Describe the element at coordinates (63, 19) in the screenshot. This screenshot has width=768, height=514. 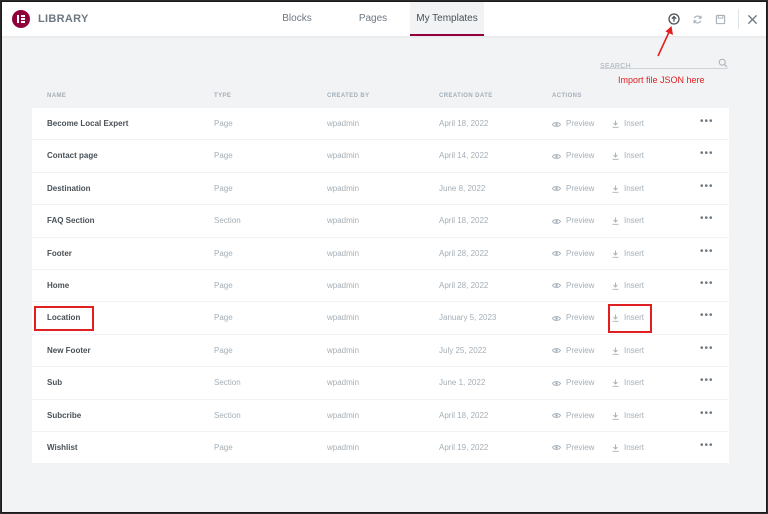
I see `library-title: LIBRARY` at that location.